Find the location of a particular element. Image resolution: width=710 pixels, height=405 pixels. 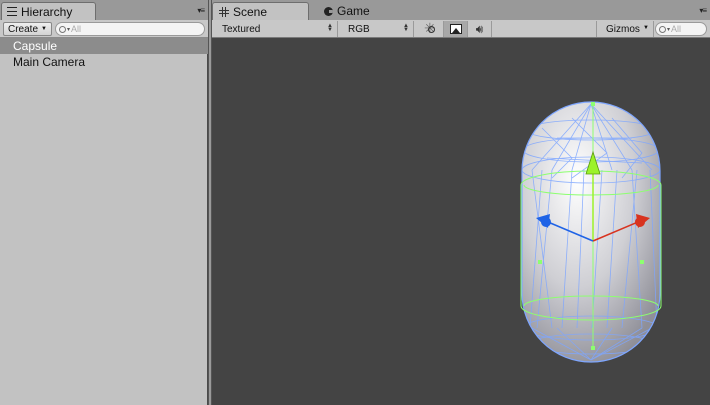

grid-icon is located at coordinates (224, 11).